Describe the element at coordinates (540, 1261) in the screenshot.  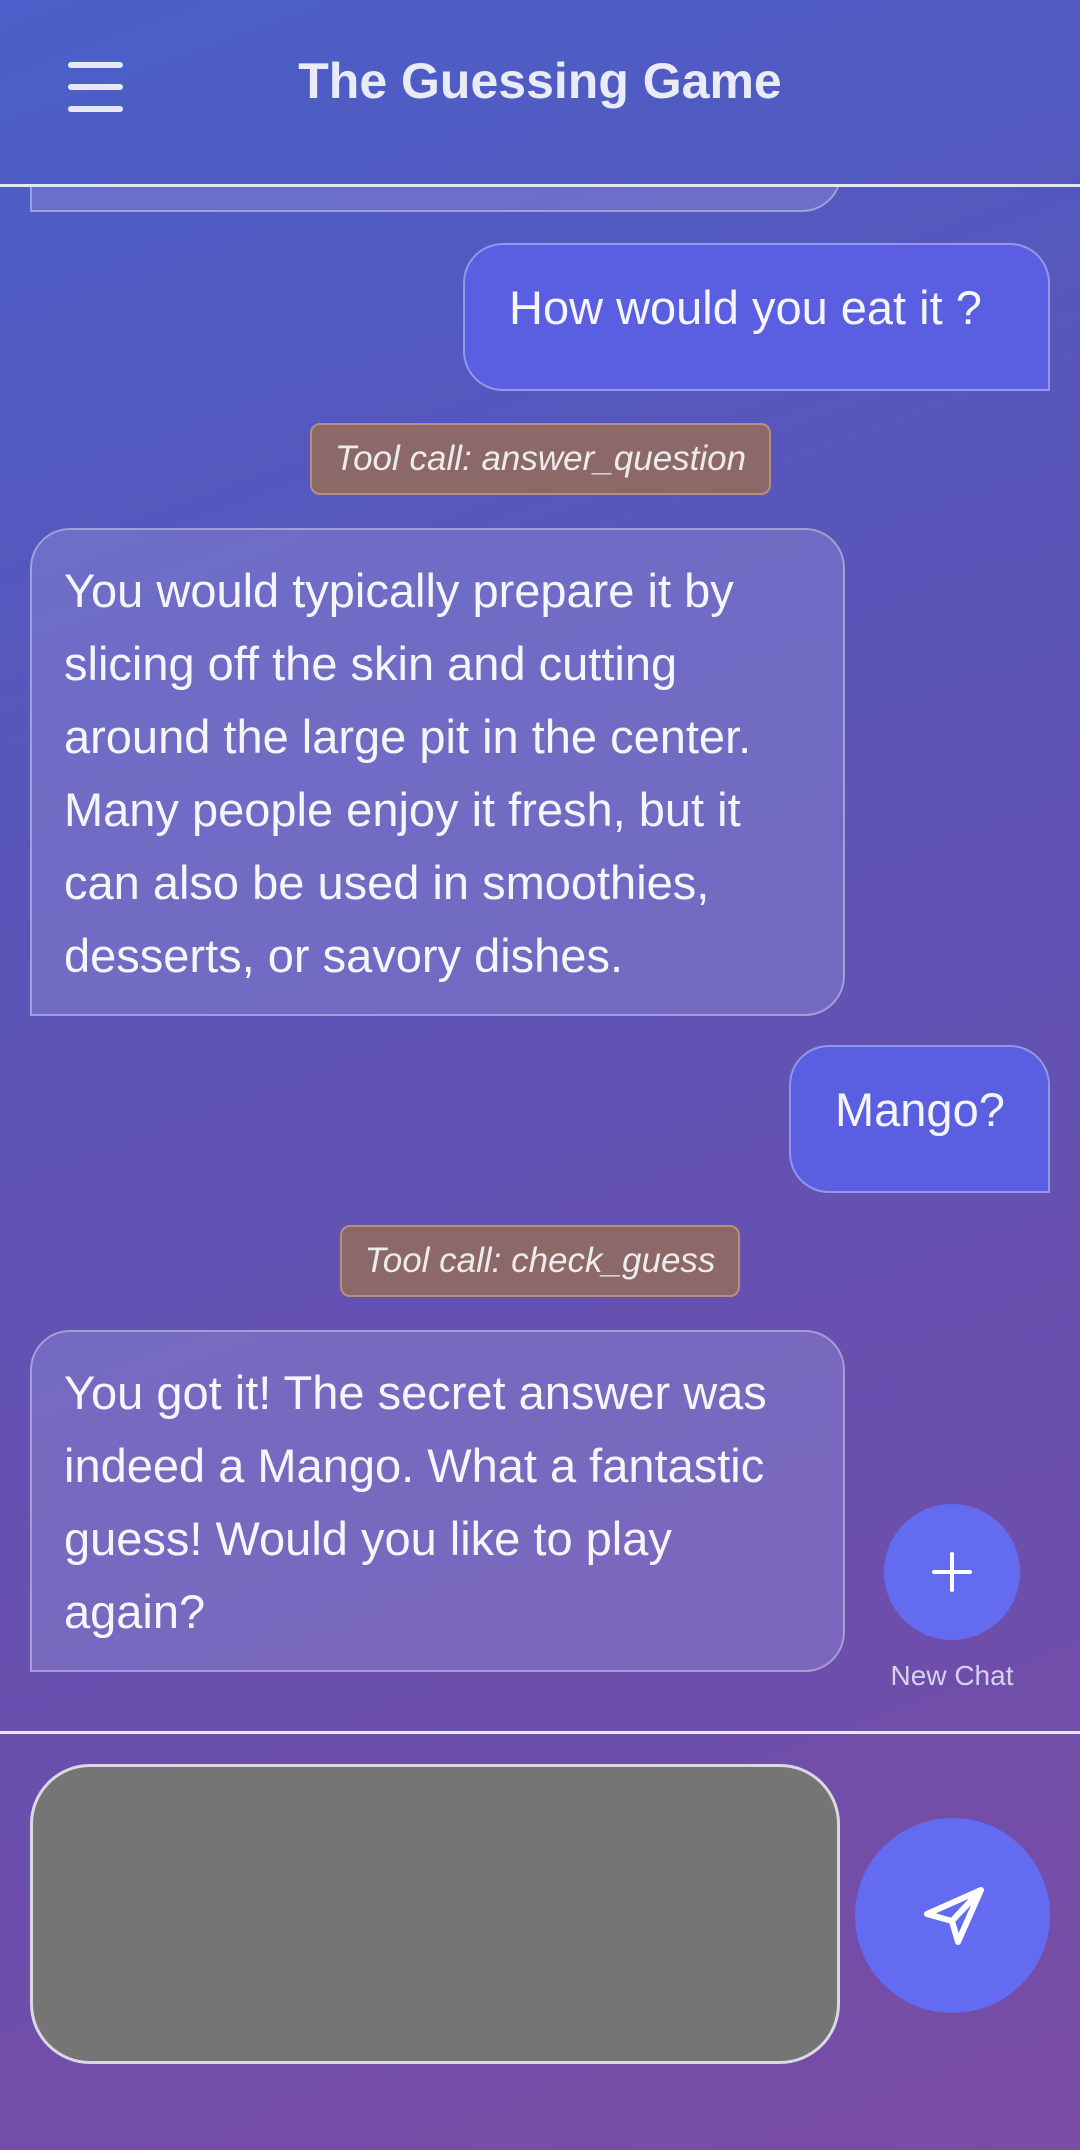
I see `tool-call-badge: Tool call: check_guess` at that location.